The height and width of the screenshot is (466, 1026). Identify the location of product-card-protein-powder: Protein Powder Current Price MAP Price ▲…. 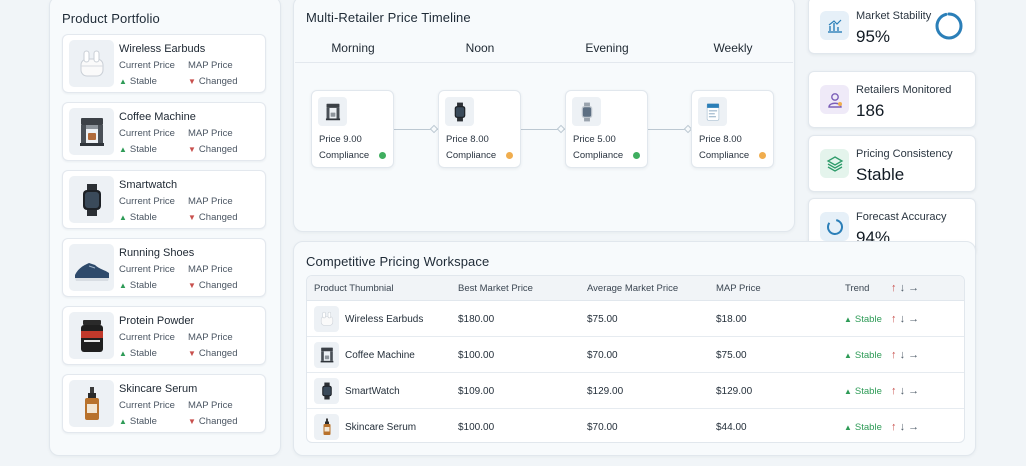
(164, 335).